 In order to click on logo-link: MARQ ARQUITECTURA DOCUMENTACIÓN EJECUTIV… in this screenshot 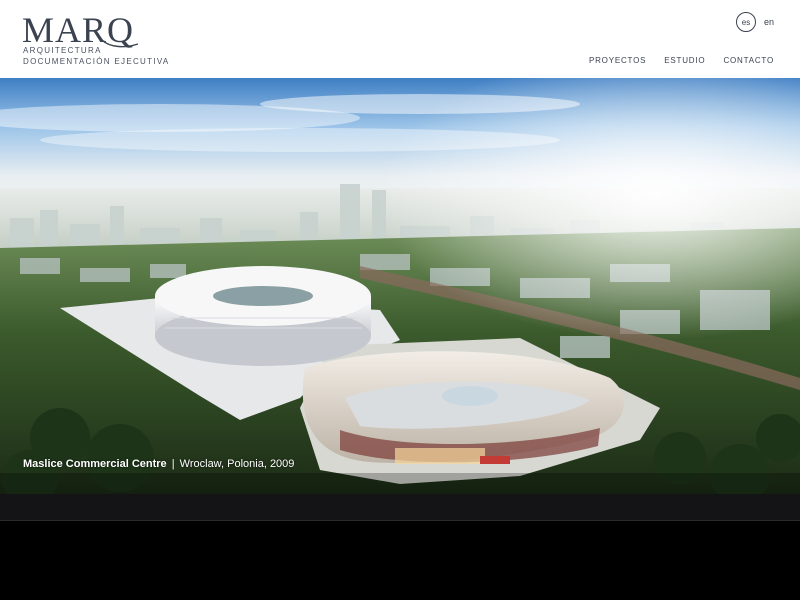, I will do `click(95, 40)`.